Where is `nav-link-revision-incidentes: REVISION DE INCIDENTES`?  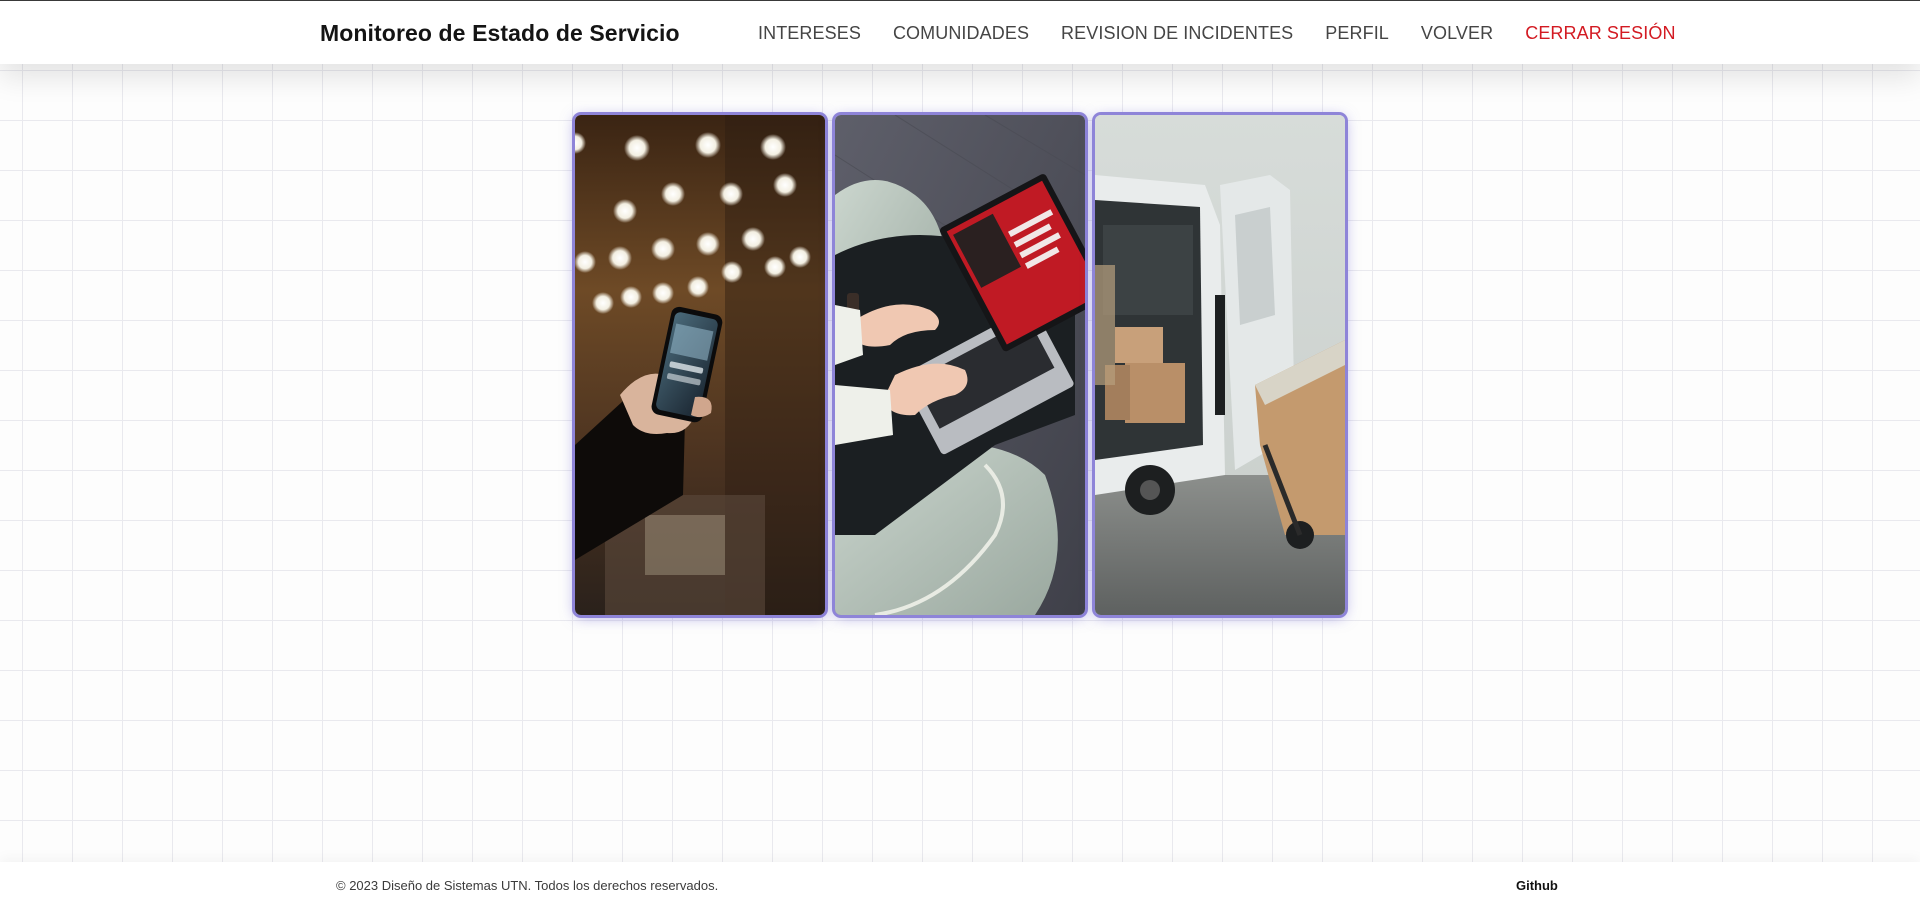
nav-link-revision-incidentes: REVISION DE INCIDENTES is located at coordinates (1177, 33).